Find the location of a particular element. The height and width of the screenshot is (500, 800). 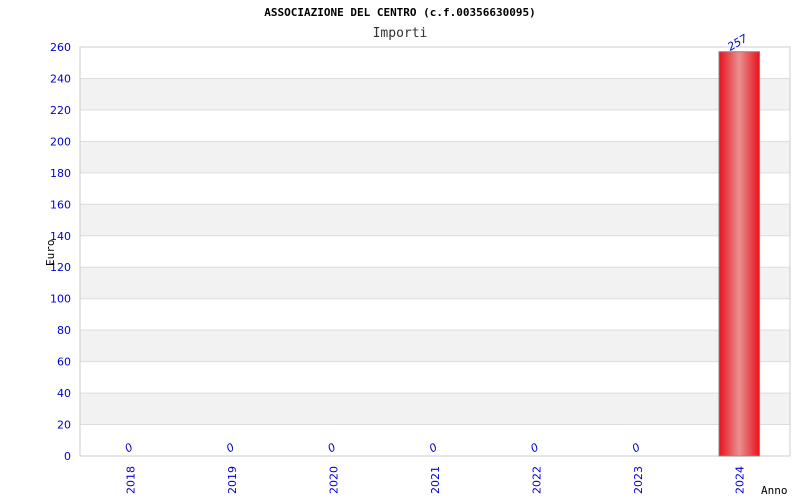

y-axis-label: Euro is located at coordinates (50, 253).